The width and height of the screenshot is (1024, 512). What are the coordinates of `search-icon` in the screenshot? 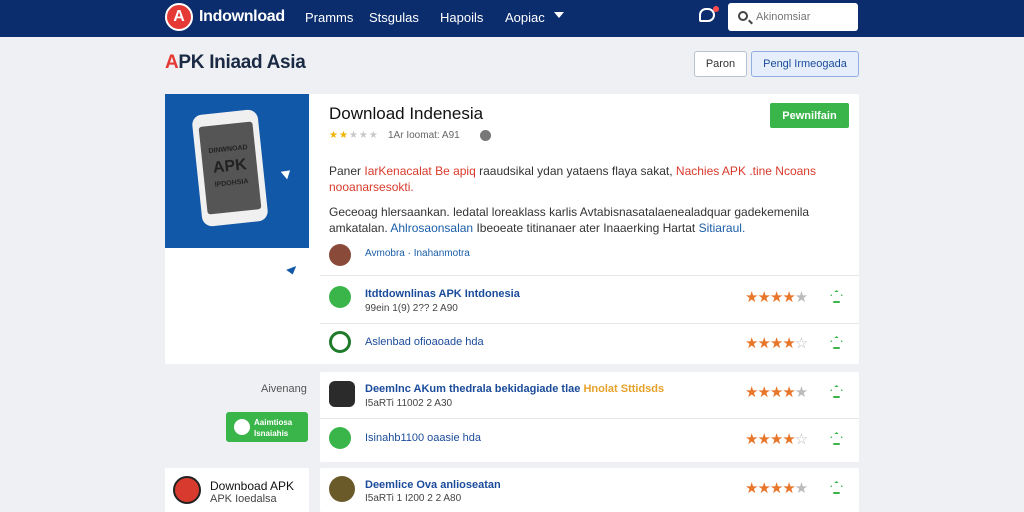 It's located at (743, 16).